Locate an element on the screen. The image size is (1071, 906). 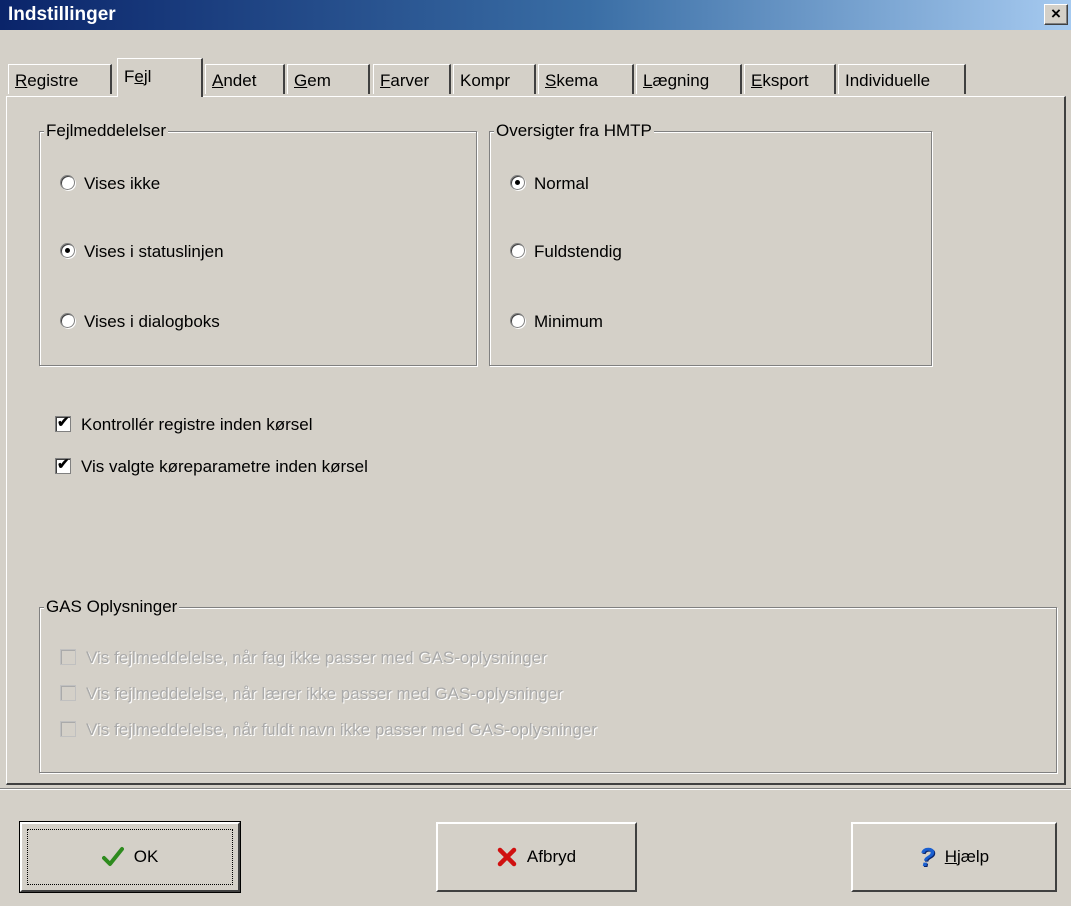
tab-laegning: Lægning is located at coordinates (689, 79).